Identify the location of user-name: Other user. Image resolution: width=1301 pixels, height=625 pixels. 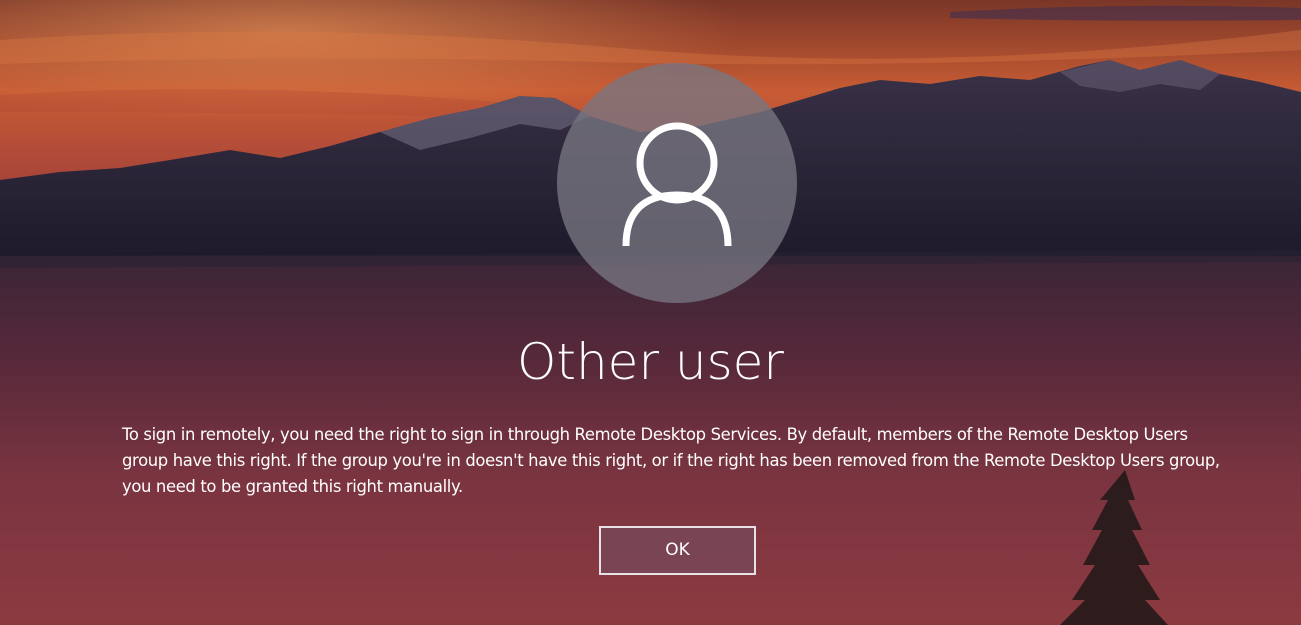
(650, 362).